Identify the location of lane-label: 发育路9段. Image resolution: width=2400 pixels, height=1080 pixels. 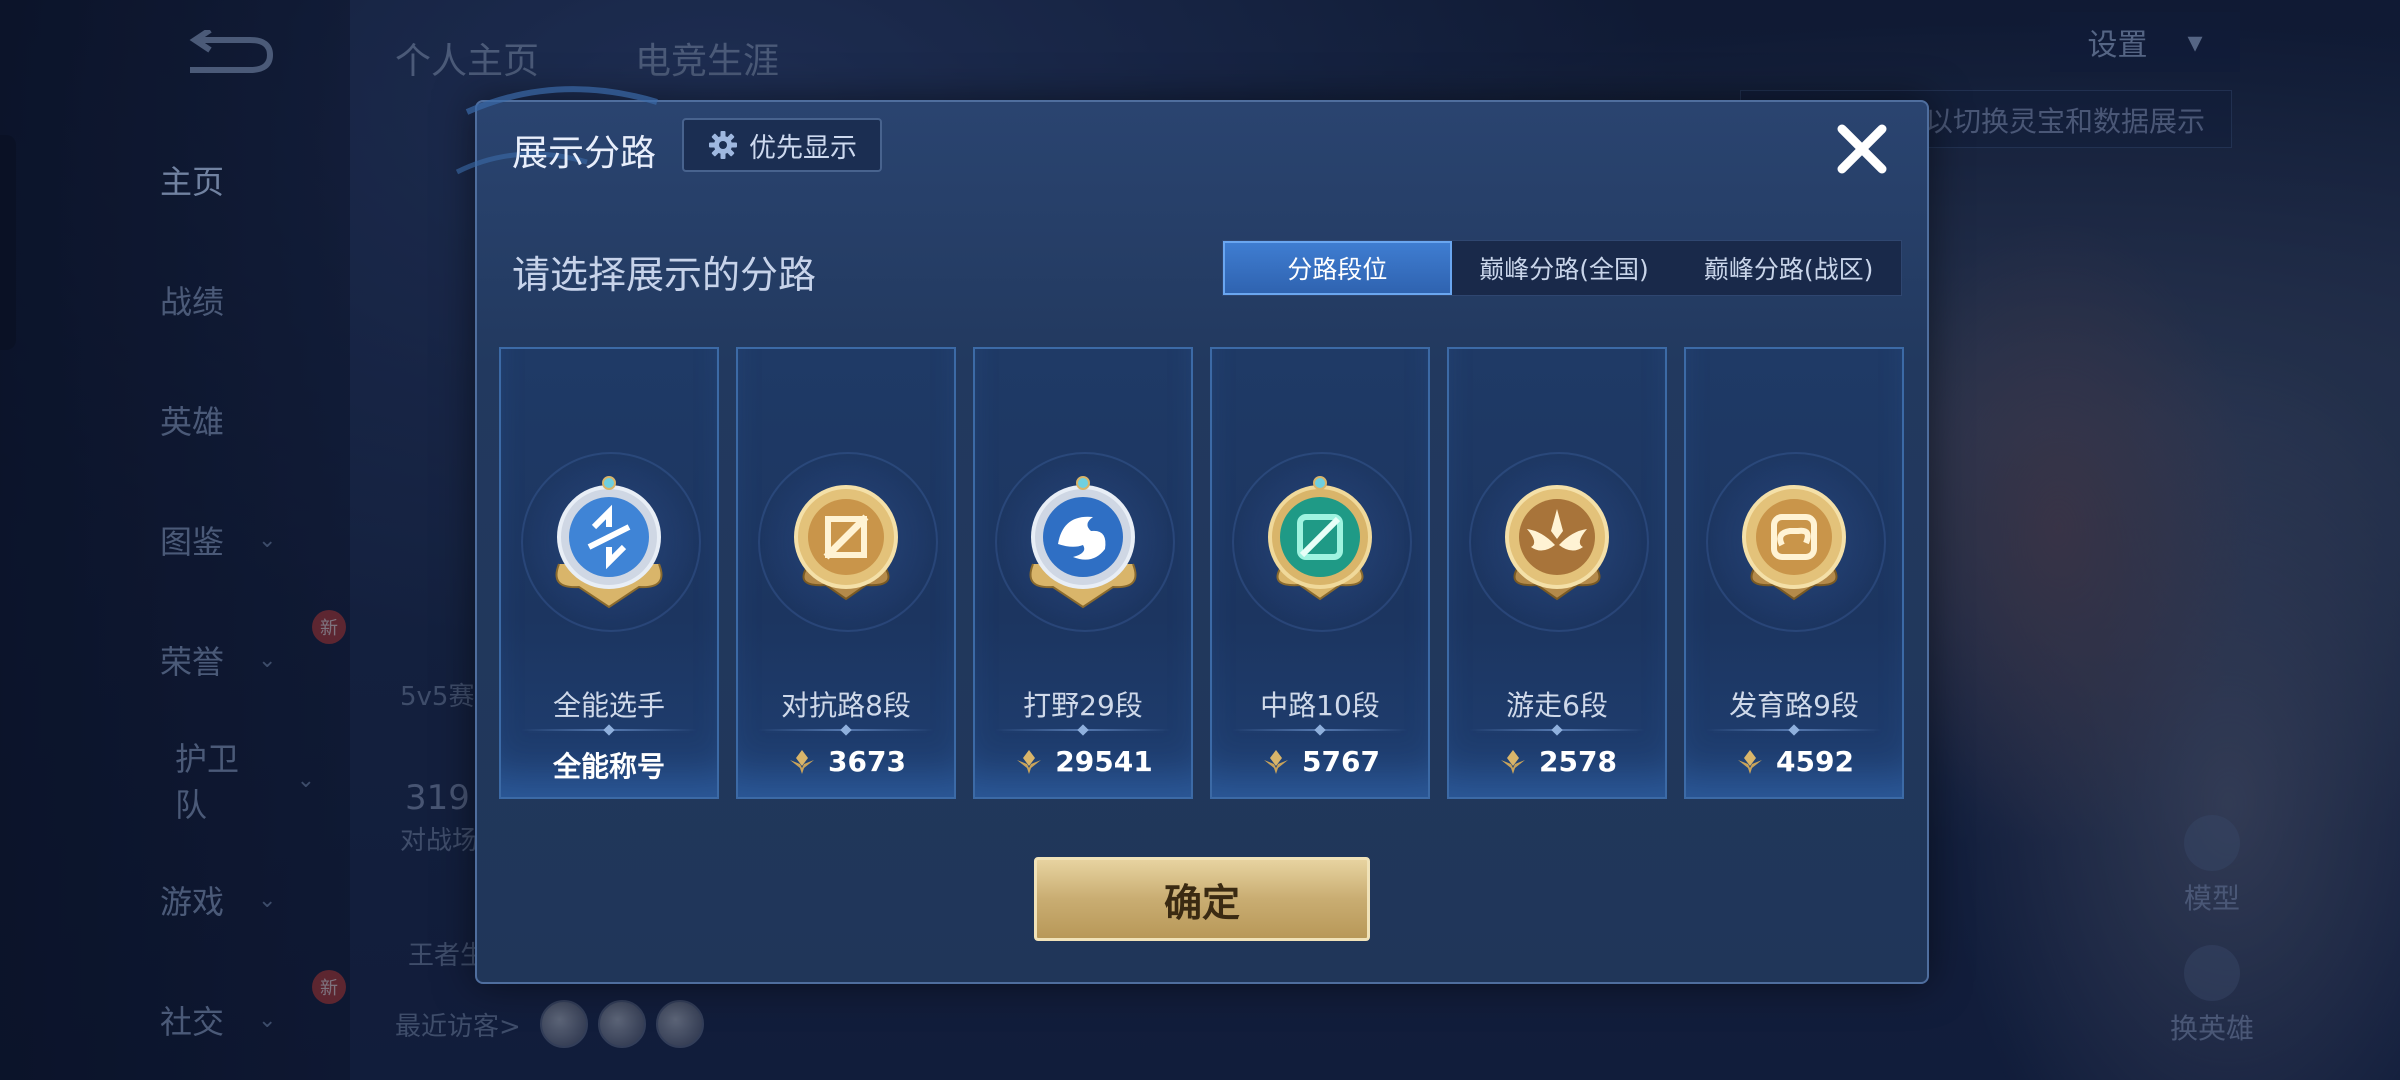
(1794, 705).